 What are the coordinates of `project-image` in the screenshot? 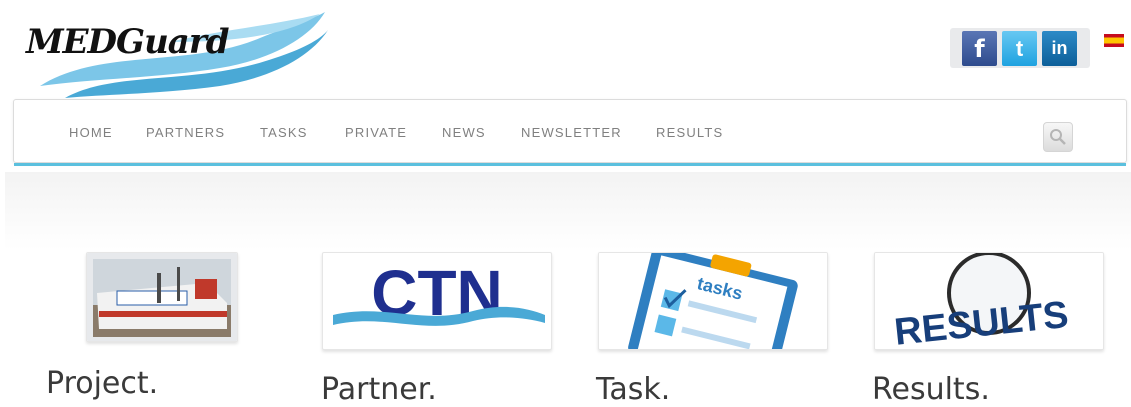 It's located at (162, 297).